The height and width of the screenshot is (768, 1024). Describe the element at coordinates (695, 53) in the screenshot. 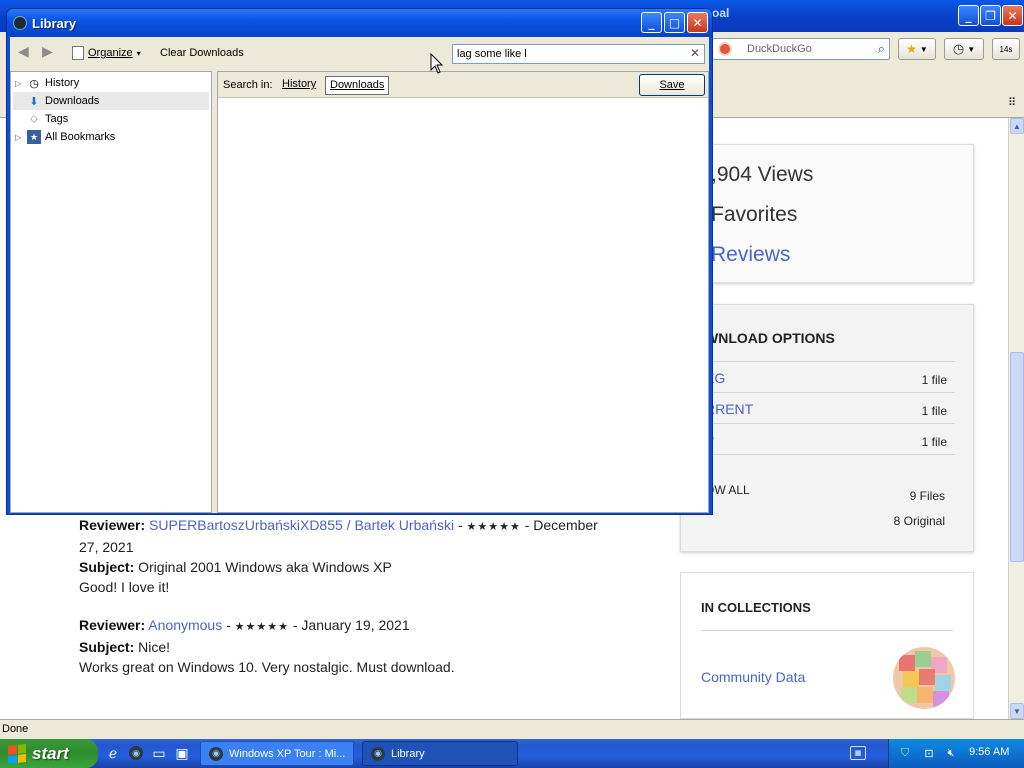

I see `clear-search-icon: ✕` at that location.